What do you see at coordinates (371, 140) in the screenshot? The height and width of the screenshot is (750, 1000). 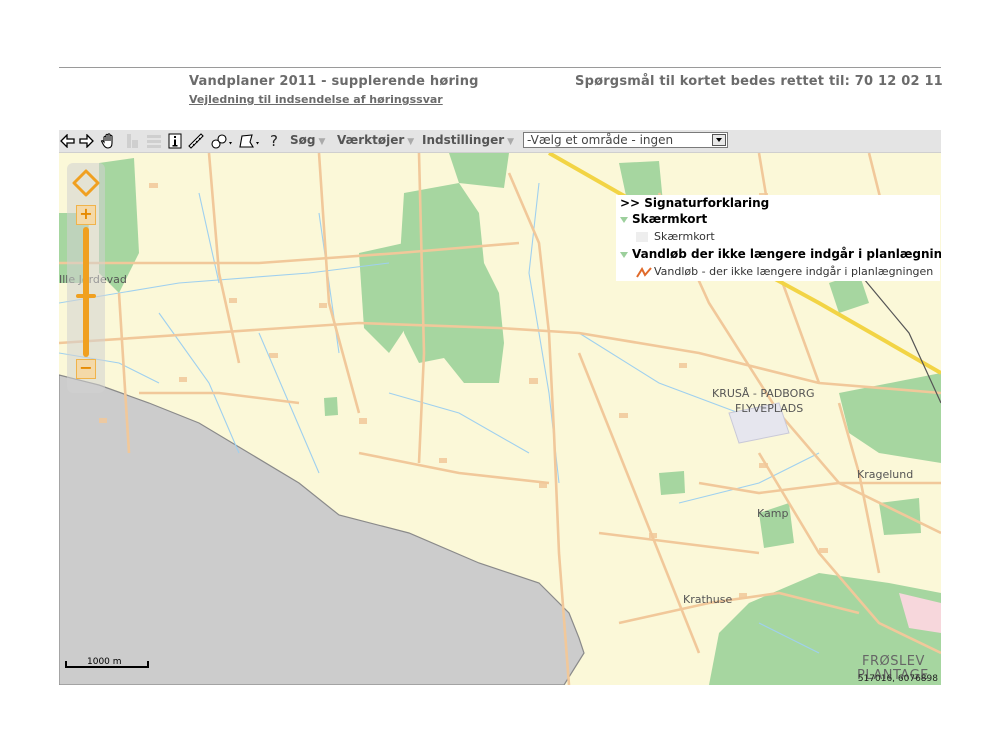 I see `menu-tools-label: Værktøjer` at bounding box center [371, 140].